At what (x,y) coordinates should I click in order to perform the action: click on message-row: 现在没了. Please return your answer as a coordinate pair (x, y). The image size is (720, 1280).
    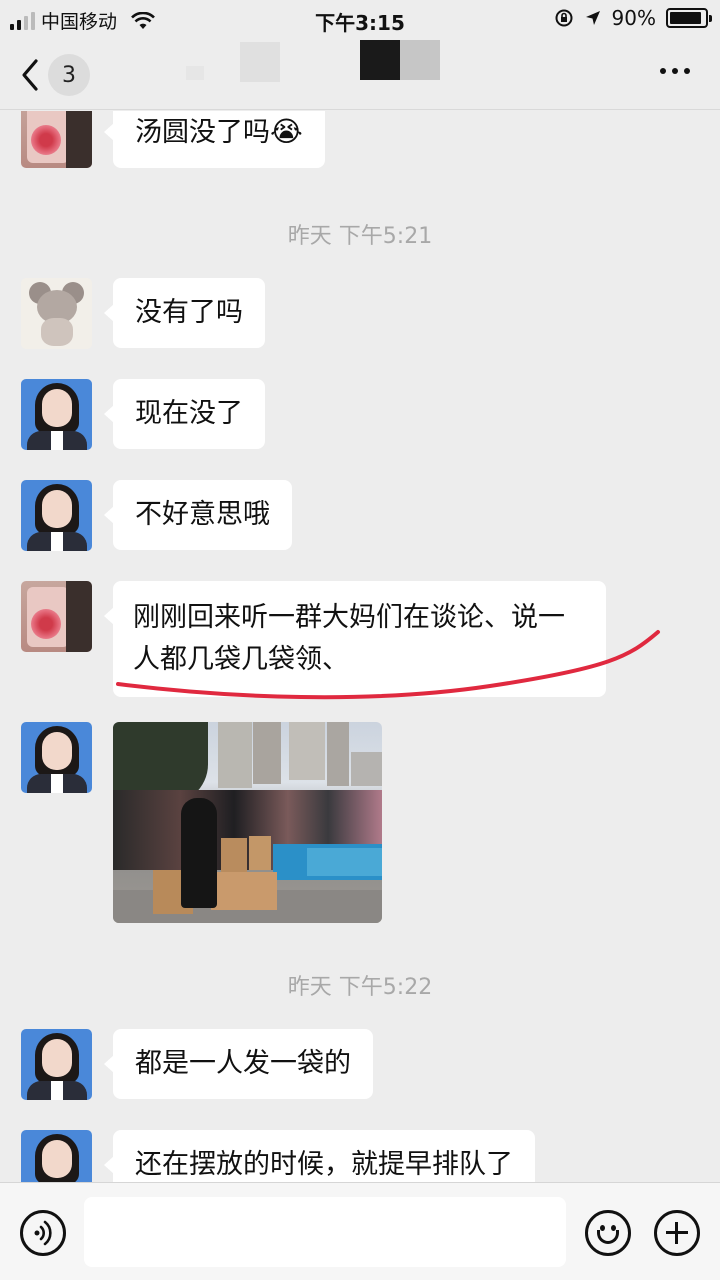
    Looking at the image, I should click on (143, 414).